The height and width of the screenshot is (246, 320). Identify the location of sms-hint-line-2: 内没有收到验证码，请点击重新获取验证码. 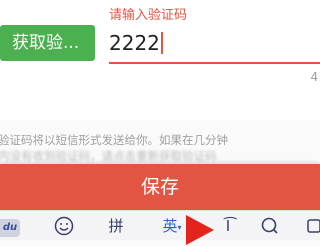
(160, 156).